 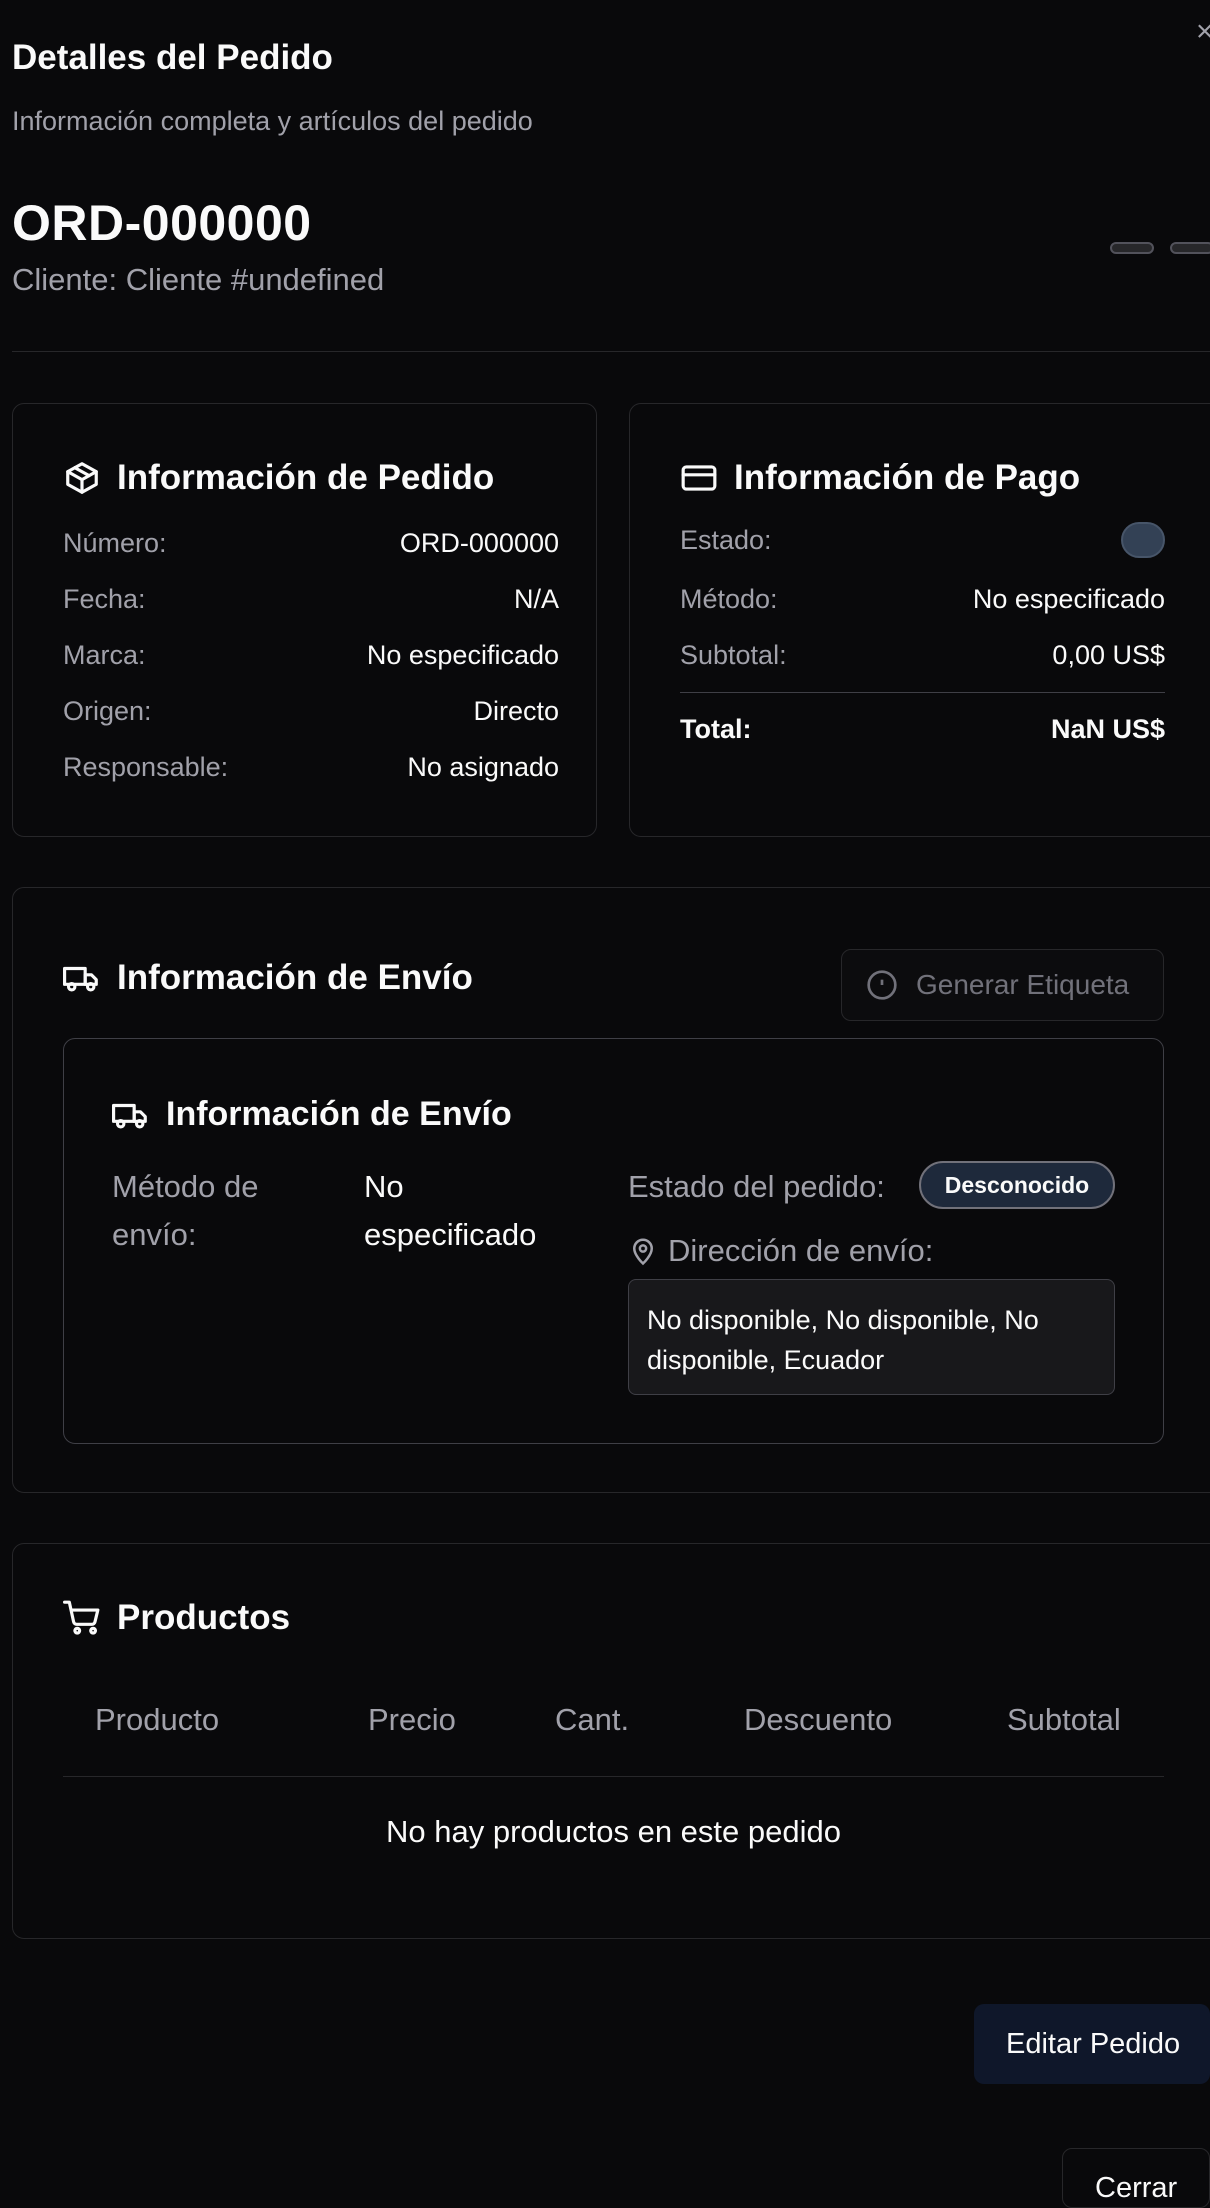 I want to click on shipping-method-label: Método de envío:, so click(x=185, y=1210).